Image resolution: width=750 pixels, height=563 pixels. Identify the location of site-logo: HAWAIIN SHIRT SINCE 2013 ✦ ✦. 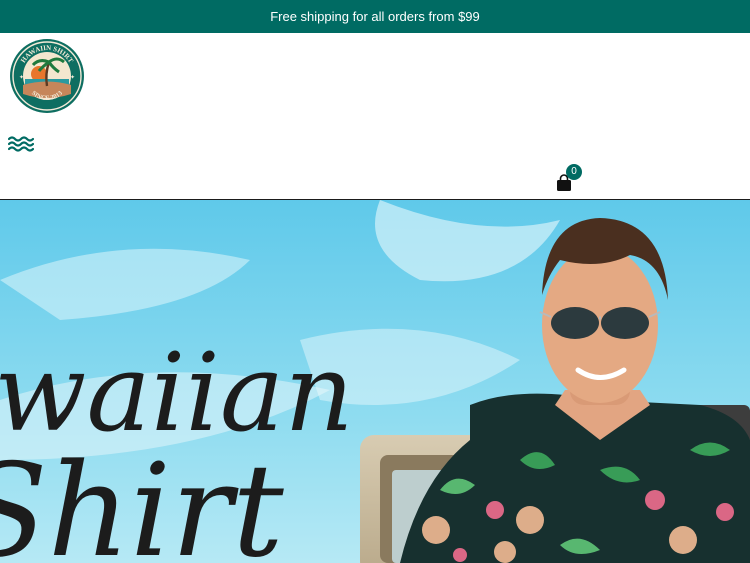
(47, 76).